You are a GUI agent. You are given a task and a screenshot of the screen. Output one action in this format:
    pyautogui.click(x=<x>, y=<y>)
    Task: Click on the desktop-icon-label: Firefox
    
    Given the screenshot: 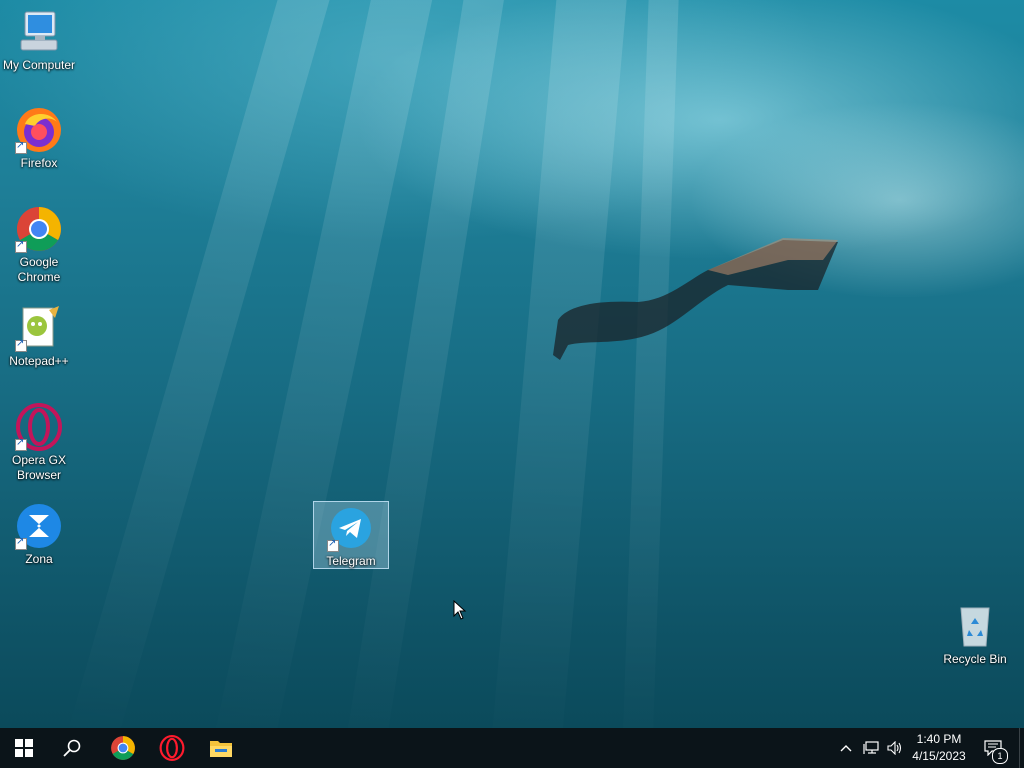 What is the action you would take?
    pyautogui.click(x=39, y=163)
    